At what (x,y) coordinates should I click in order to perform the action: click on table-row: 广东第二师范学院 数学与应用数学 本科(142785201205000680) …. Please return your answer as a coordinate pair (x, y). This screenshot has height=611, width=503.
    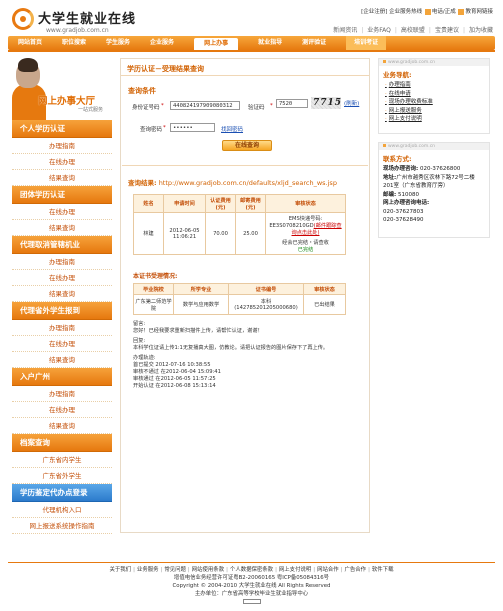
    Looking at the image, I should click on (239, 304).